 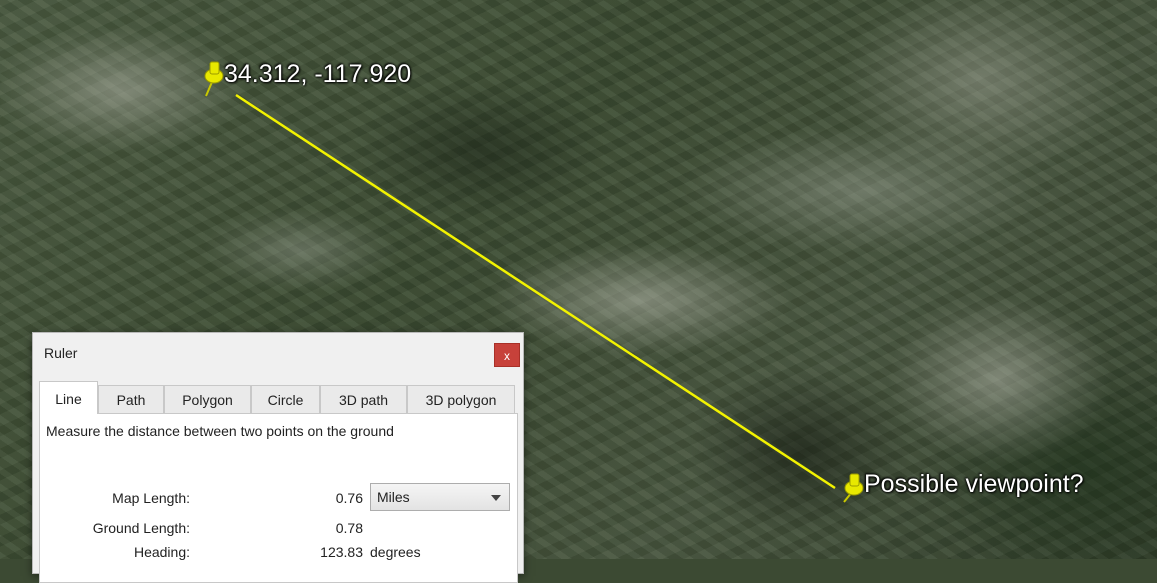 I want to click on heading-unit: degrees, so click(x=395, y=552).